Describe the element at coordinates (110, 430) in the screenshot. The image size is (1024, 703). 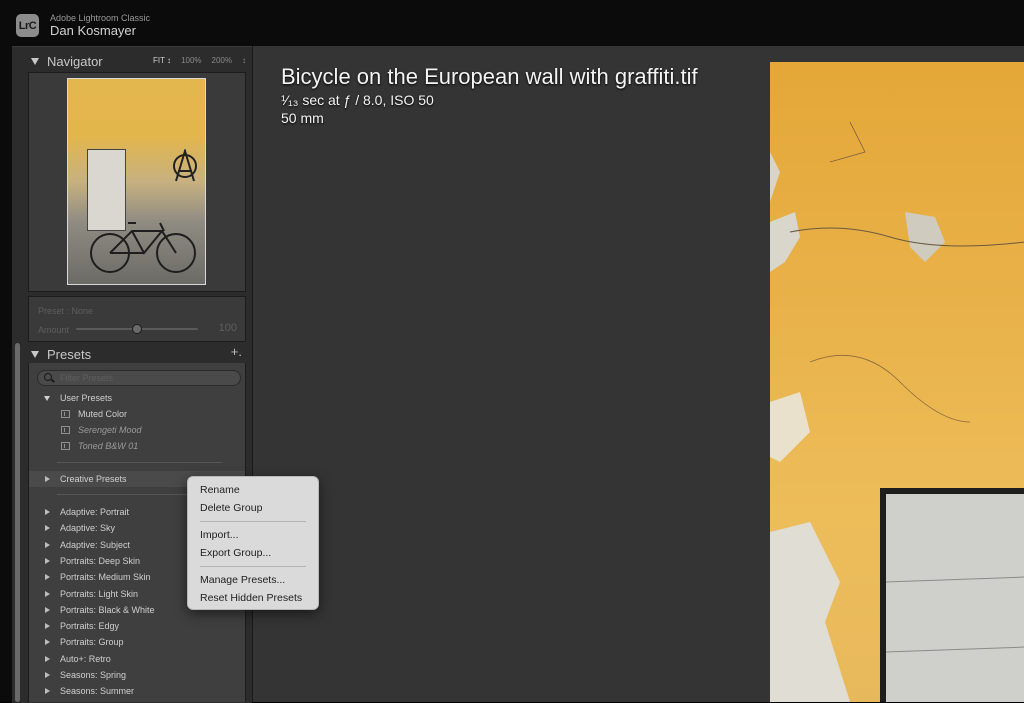
I see `preset-item-label: Serengeti Mood` at that location.